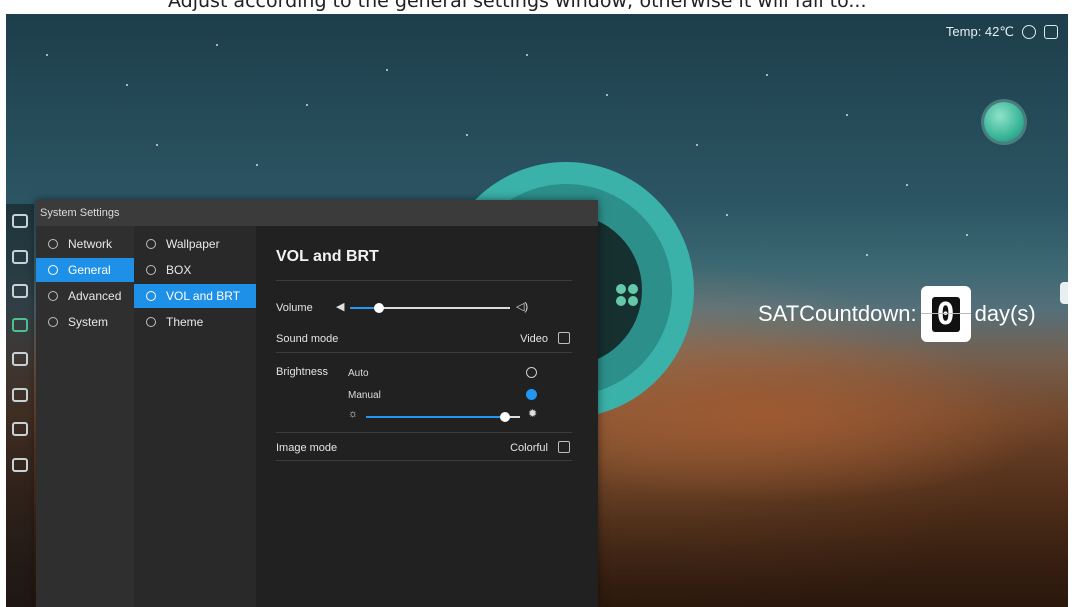  I want to click on sun-bright-icon: ✹, so click(533, 414).